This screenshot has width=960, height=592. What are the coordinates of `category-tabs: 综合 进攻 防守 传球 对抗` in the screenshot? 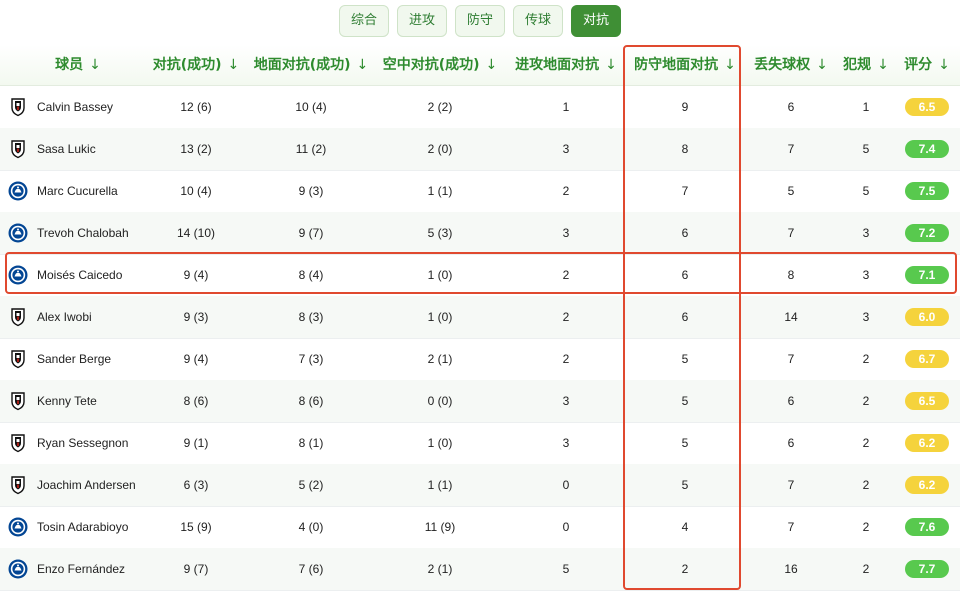 It's located at (480, 22).